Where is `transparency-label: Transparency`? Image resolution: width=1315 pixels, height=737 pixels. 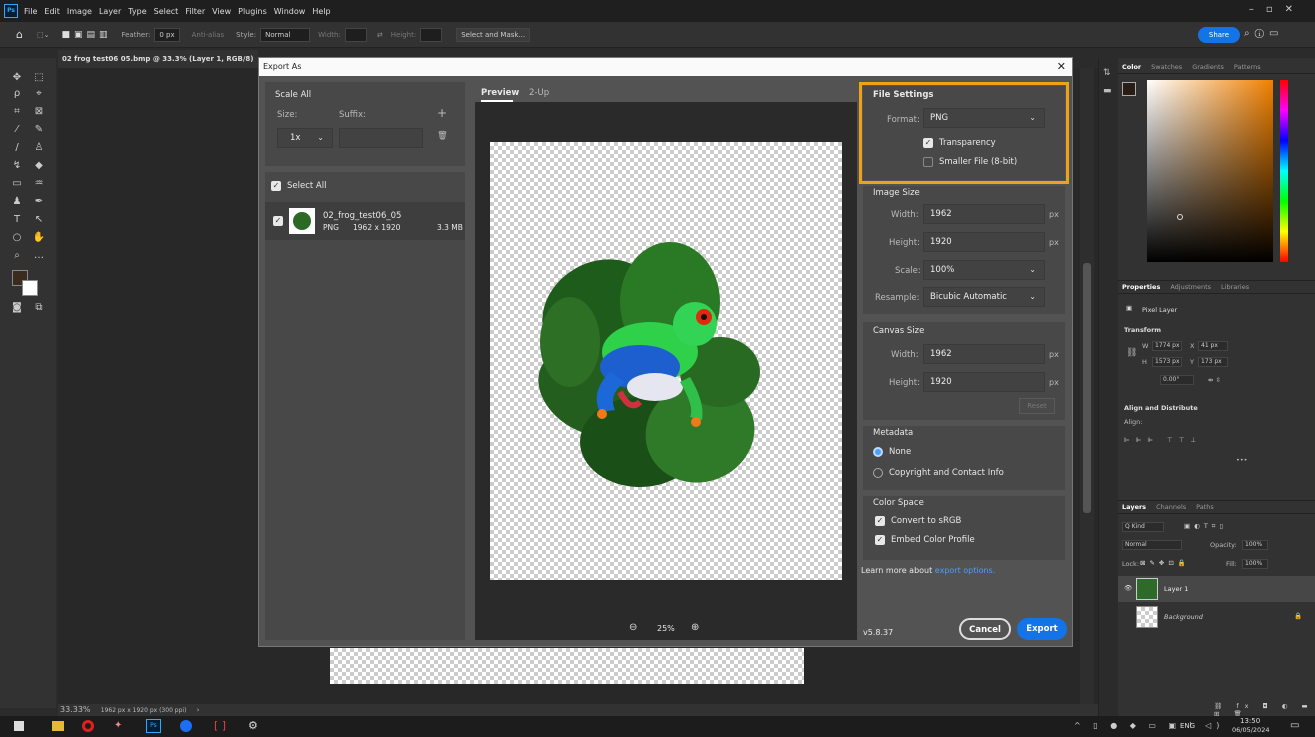 transparency-label: Transparency is located at coordinates (967, 143).